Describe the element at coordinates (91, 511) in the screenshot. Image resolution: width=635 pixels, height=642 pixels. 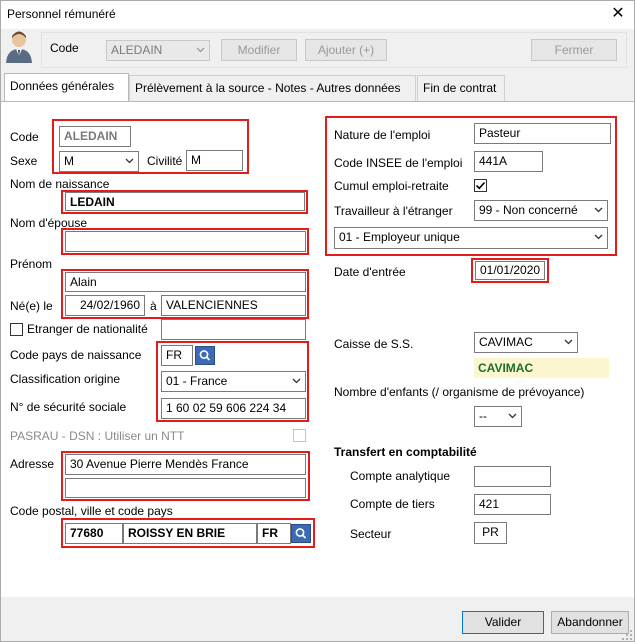
I see `cp-label: Code postal, ville et code pays` at that location.